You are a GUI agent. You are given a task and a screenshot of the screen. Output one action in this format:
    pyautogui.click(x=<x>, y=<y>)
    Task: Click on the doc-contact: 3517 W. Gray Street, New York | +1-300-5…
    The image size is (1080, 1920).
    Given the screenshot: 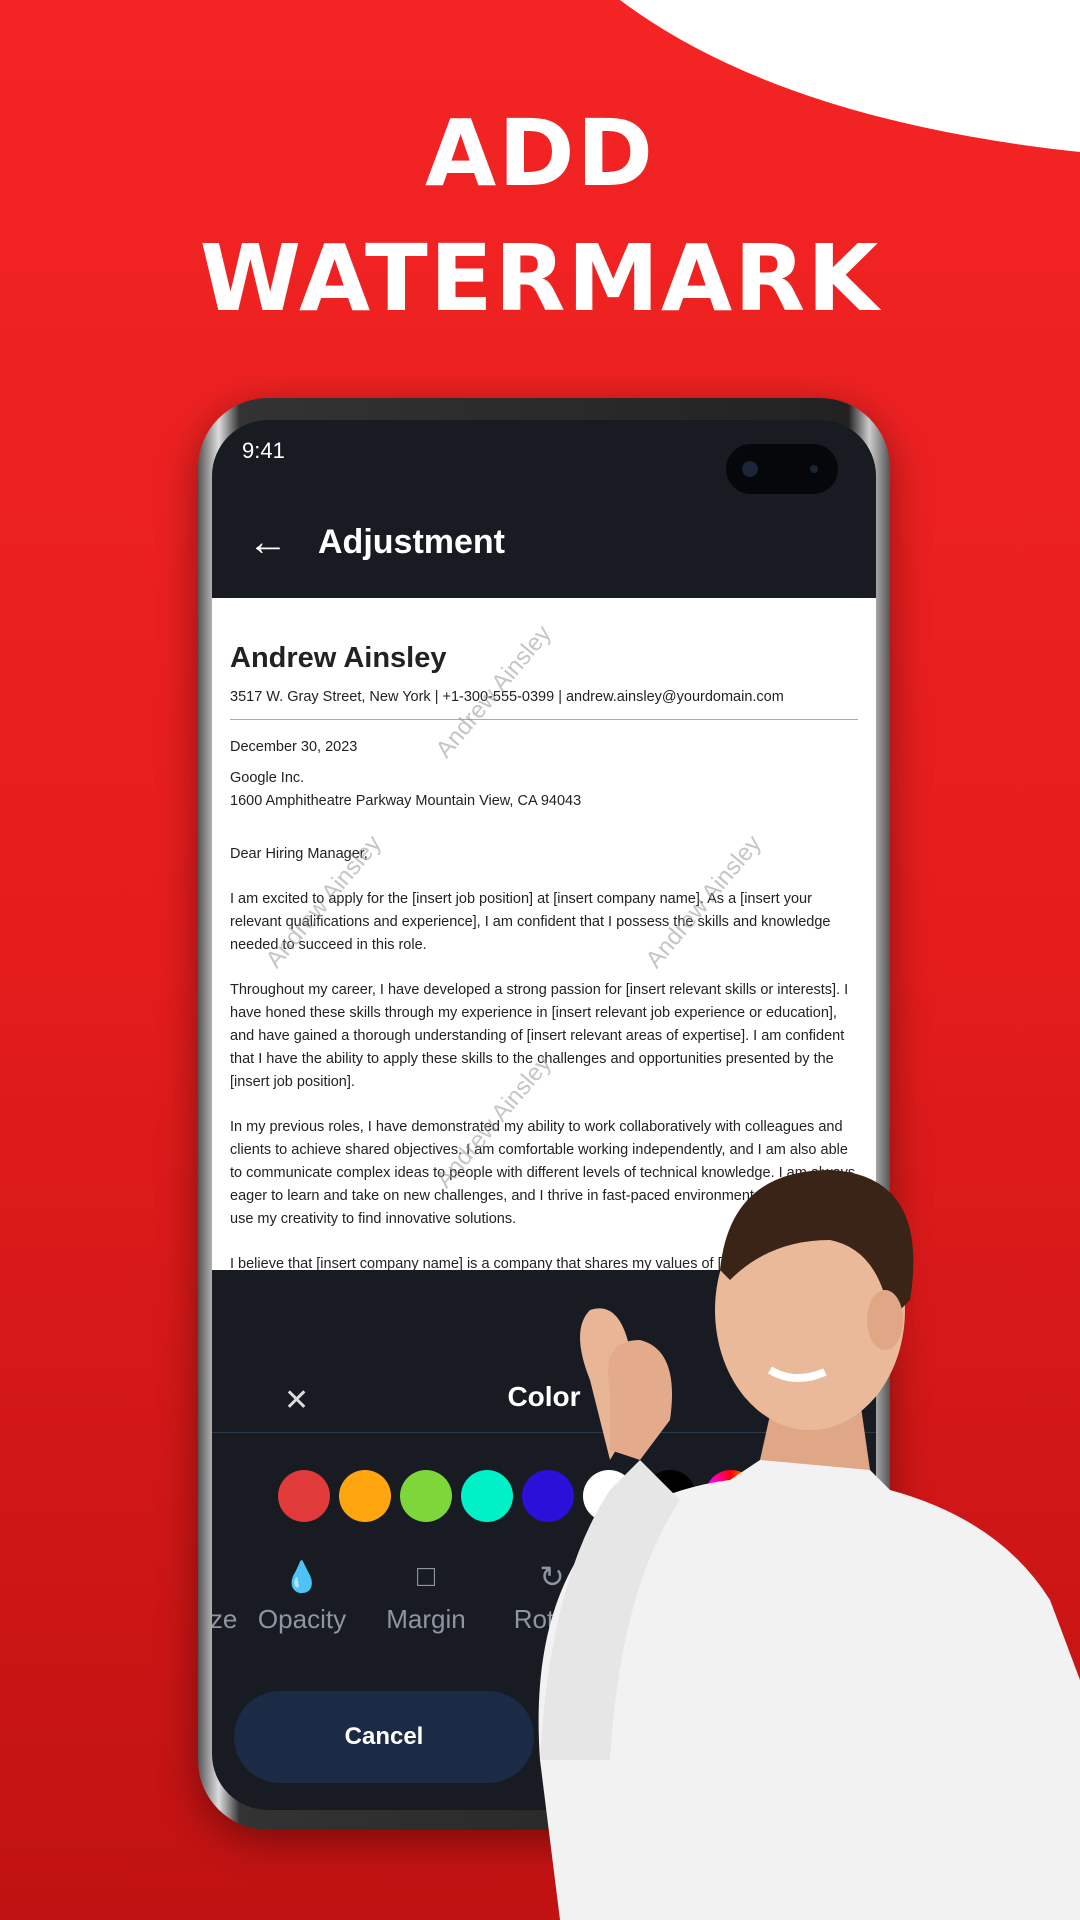 What is the action you would take?
    pyautogui.click(x=507, y=697)
    